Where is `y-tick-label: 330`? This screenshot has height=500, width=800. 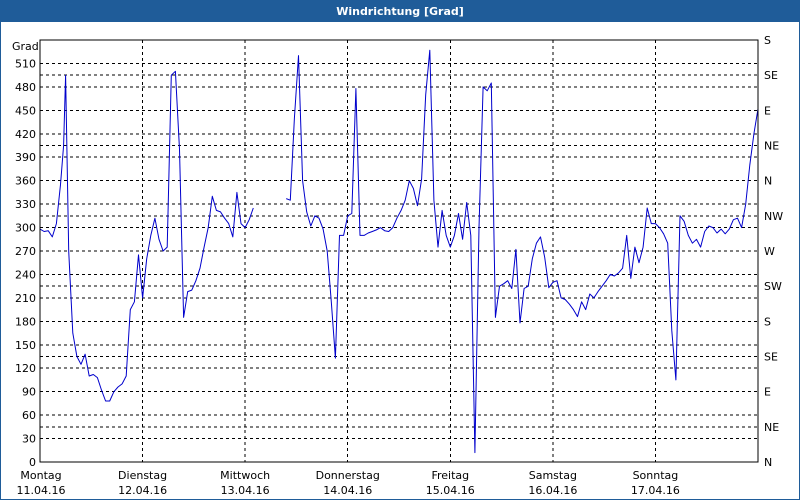 y-tick-label: 330 is located at coordinates (25, 204).